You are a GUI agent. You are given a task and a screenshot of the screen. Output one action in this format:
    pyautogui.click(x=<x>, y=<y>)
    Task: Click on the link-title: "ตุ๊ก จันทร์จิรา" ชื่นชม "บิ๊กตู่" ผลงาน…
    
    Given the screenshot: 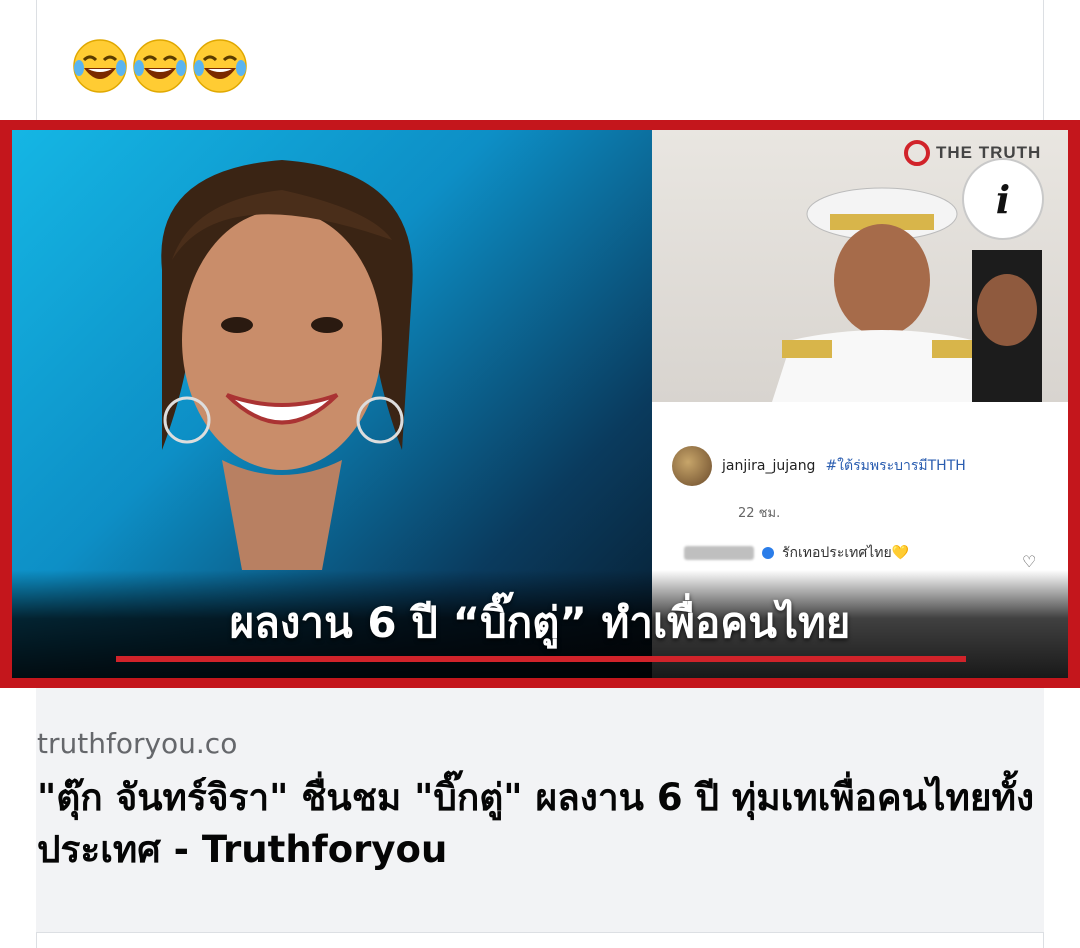 What is the action you would take?
    pyautogui.click(x=537, y=824)
    